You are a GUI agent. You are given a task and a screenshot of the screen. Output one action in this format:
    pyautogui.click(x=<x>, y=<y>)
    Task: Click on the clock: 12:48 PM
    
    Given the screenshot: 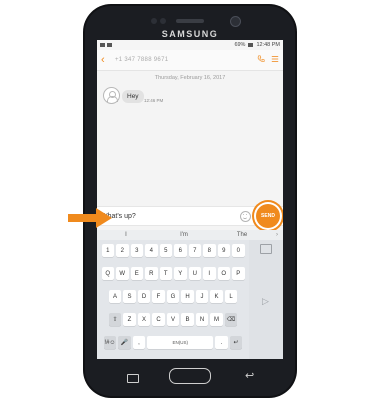 What is the action you would take?
    pyautogui.click(x=268, y=45)
    